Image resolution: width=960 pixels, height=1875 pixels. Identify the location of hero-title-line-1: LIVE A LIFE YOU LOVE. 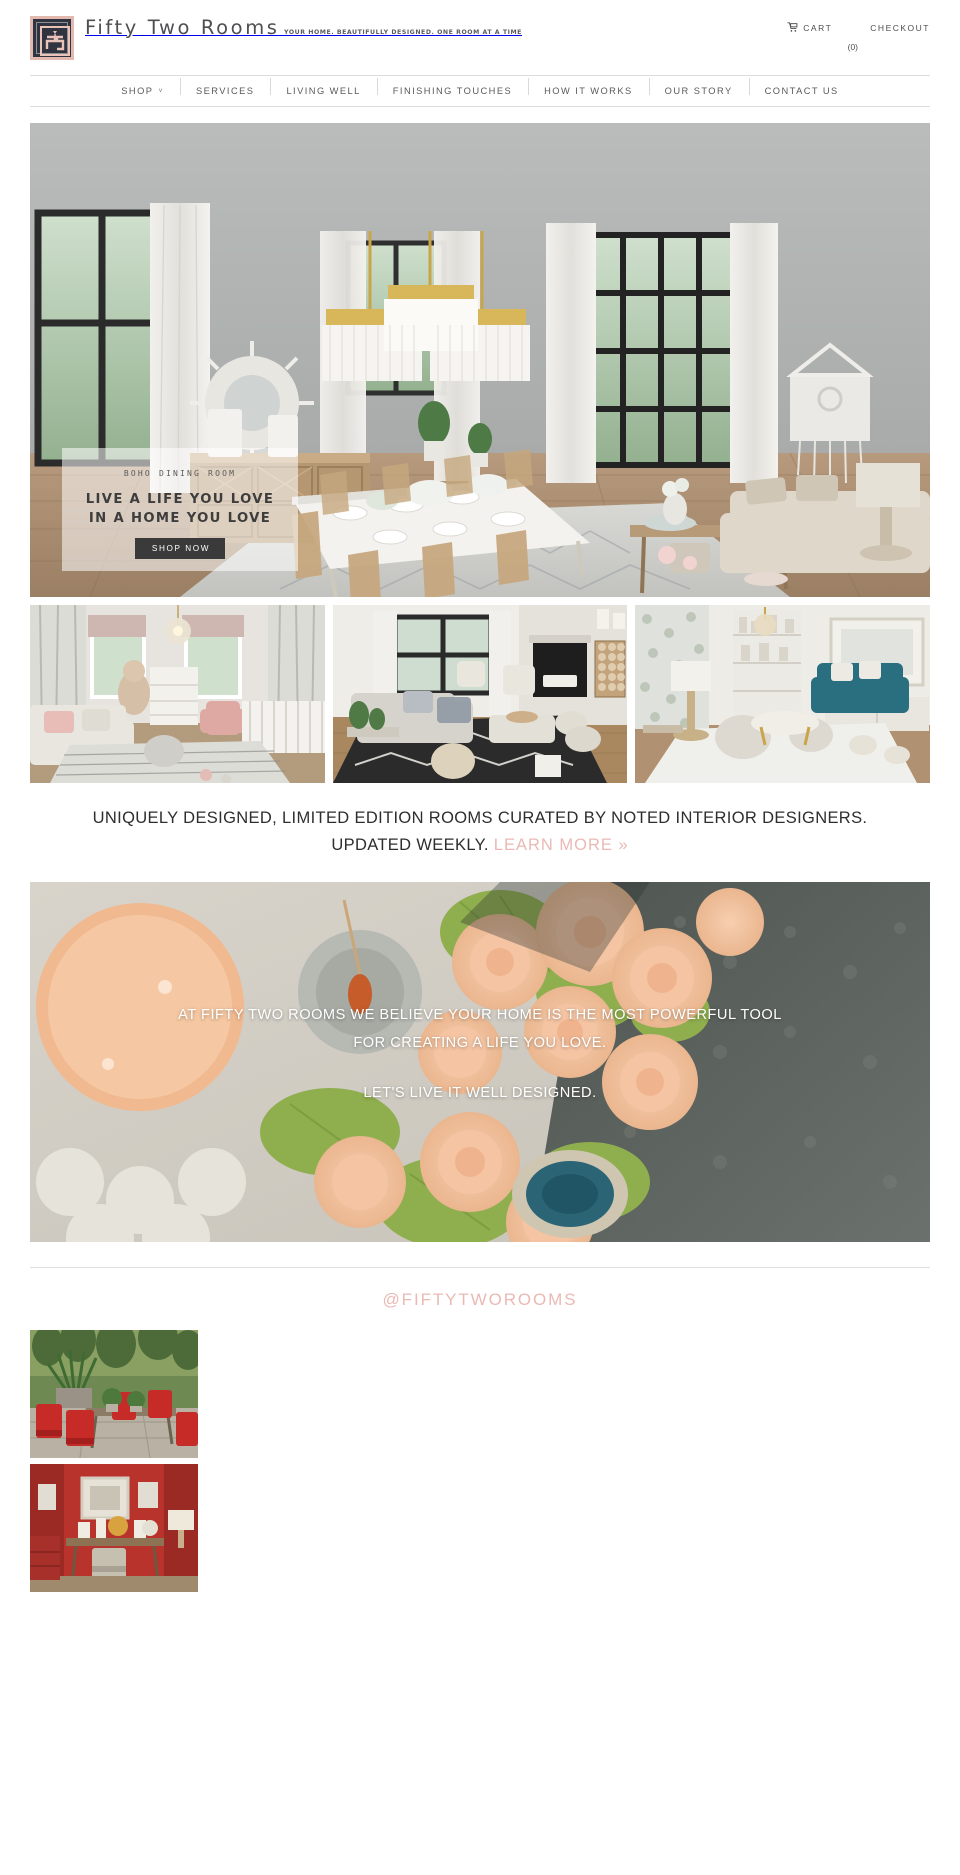
(180, 499).